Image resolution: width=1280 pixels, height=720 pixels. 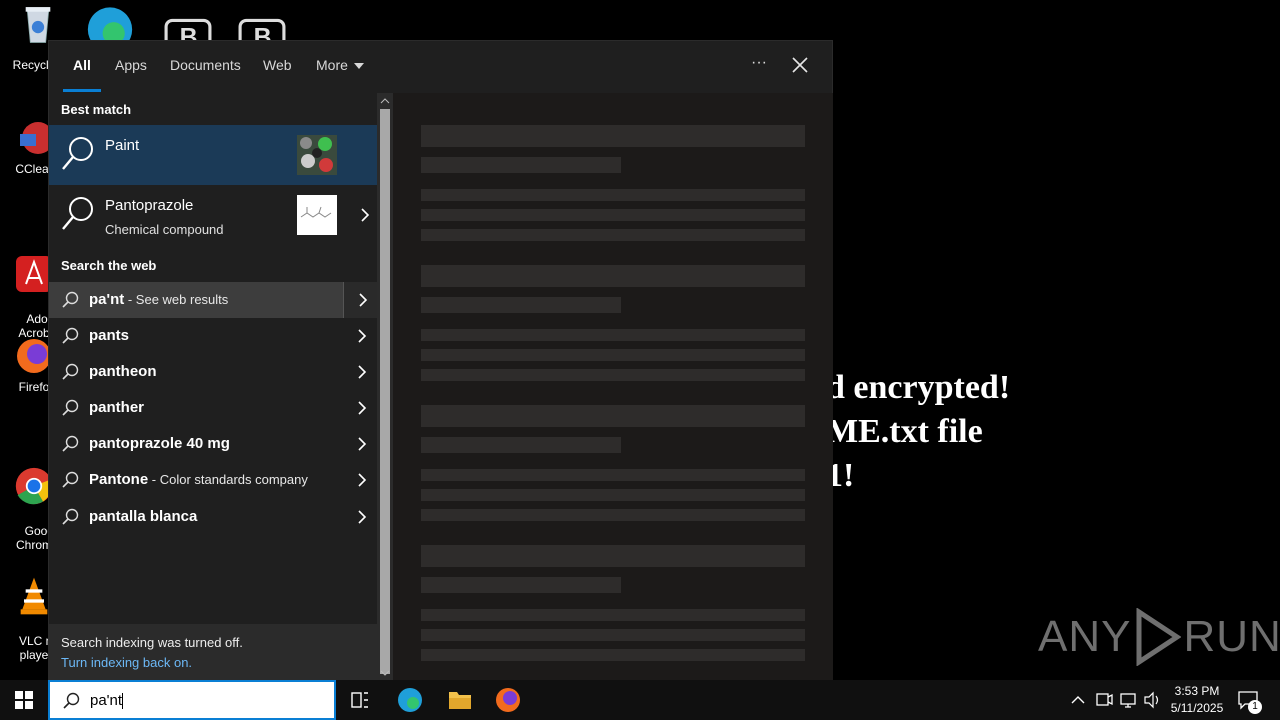 I want to click on scroll-up-icon, so click(x=385, y=101).